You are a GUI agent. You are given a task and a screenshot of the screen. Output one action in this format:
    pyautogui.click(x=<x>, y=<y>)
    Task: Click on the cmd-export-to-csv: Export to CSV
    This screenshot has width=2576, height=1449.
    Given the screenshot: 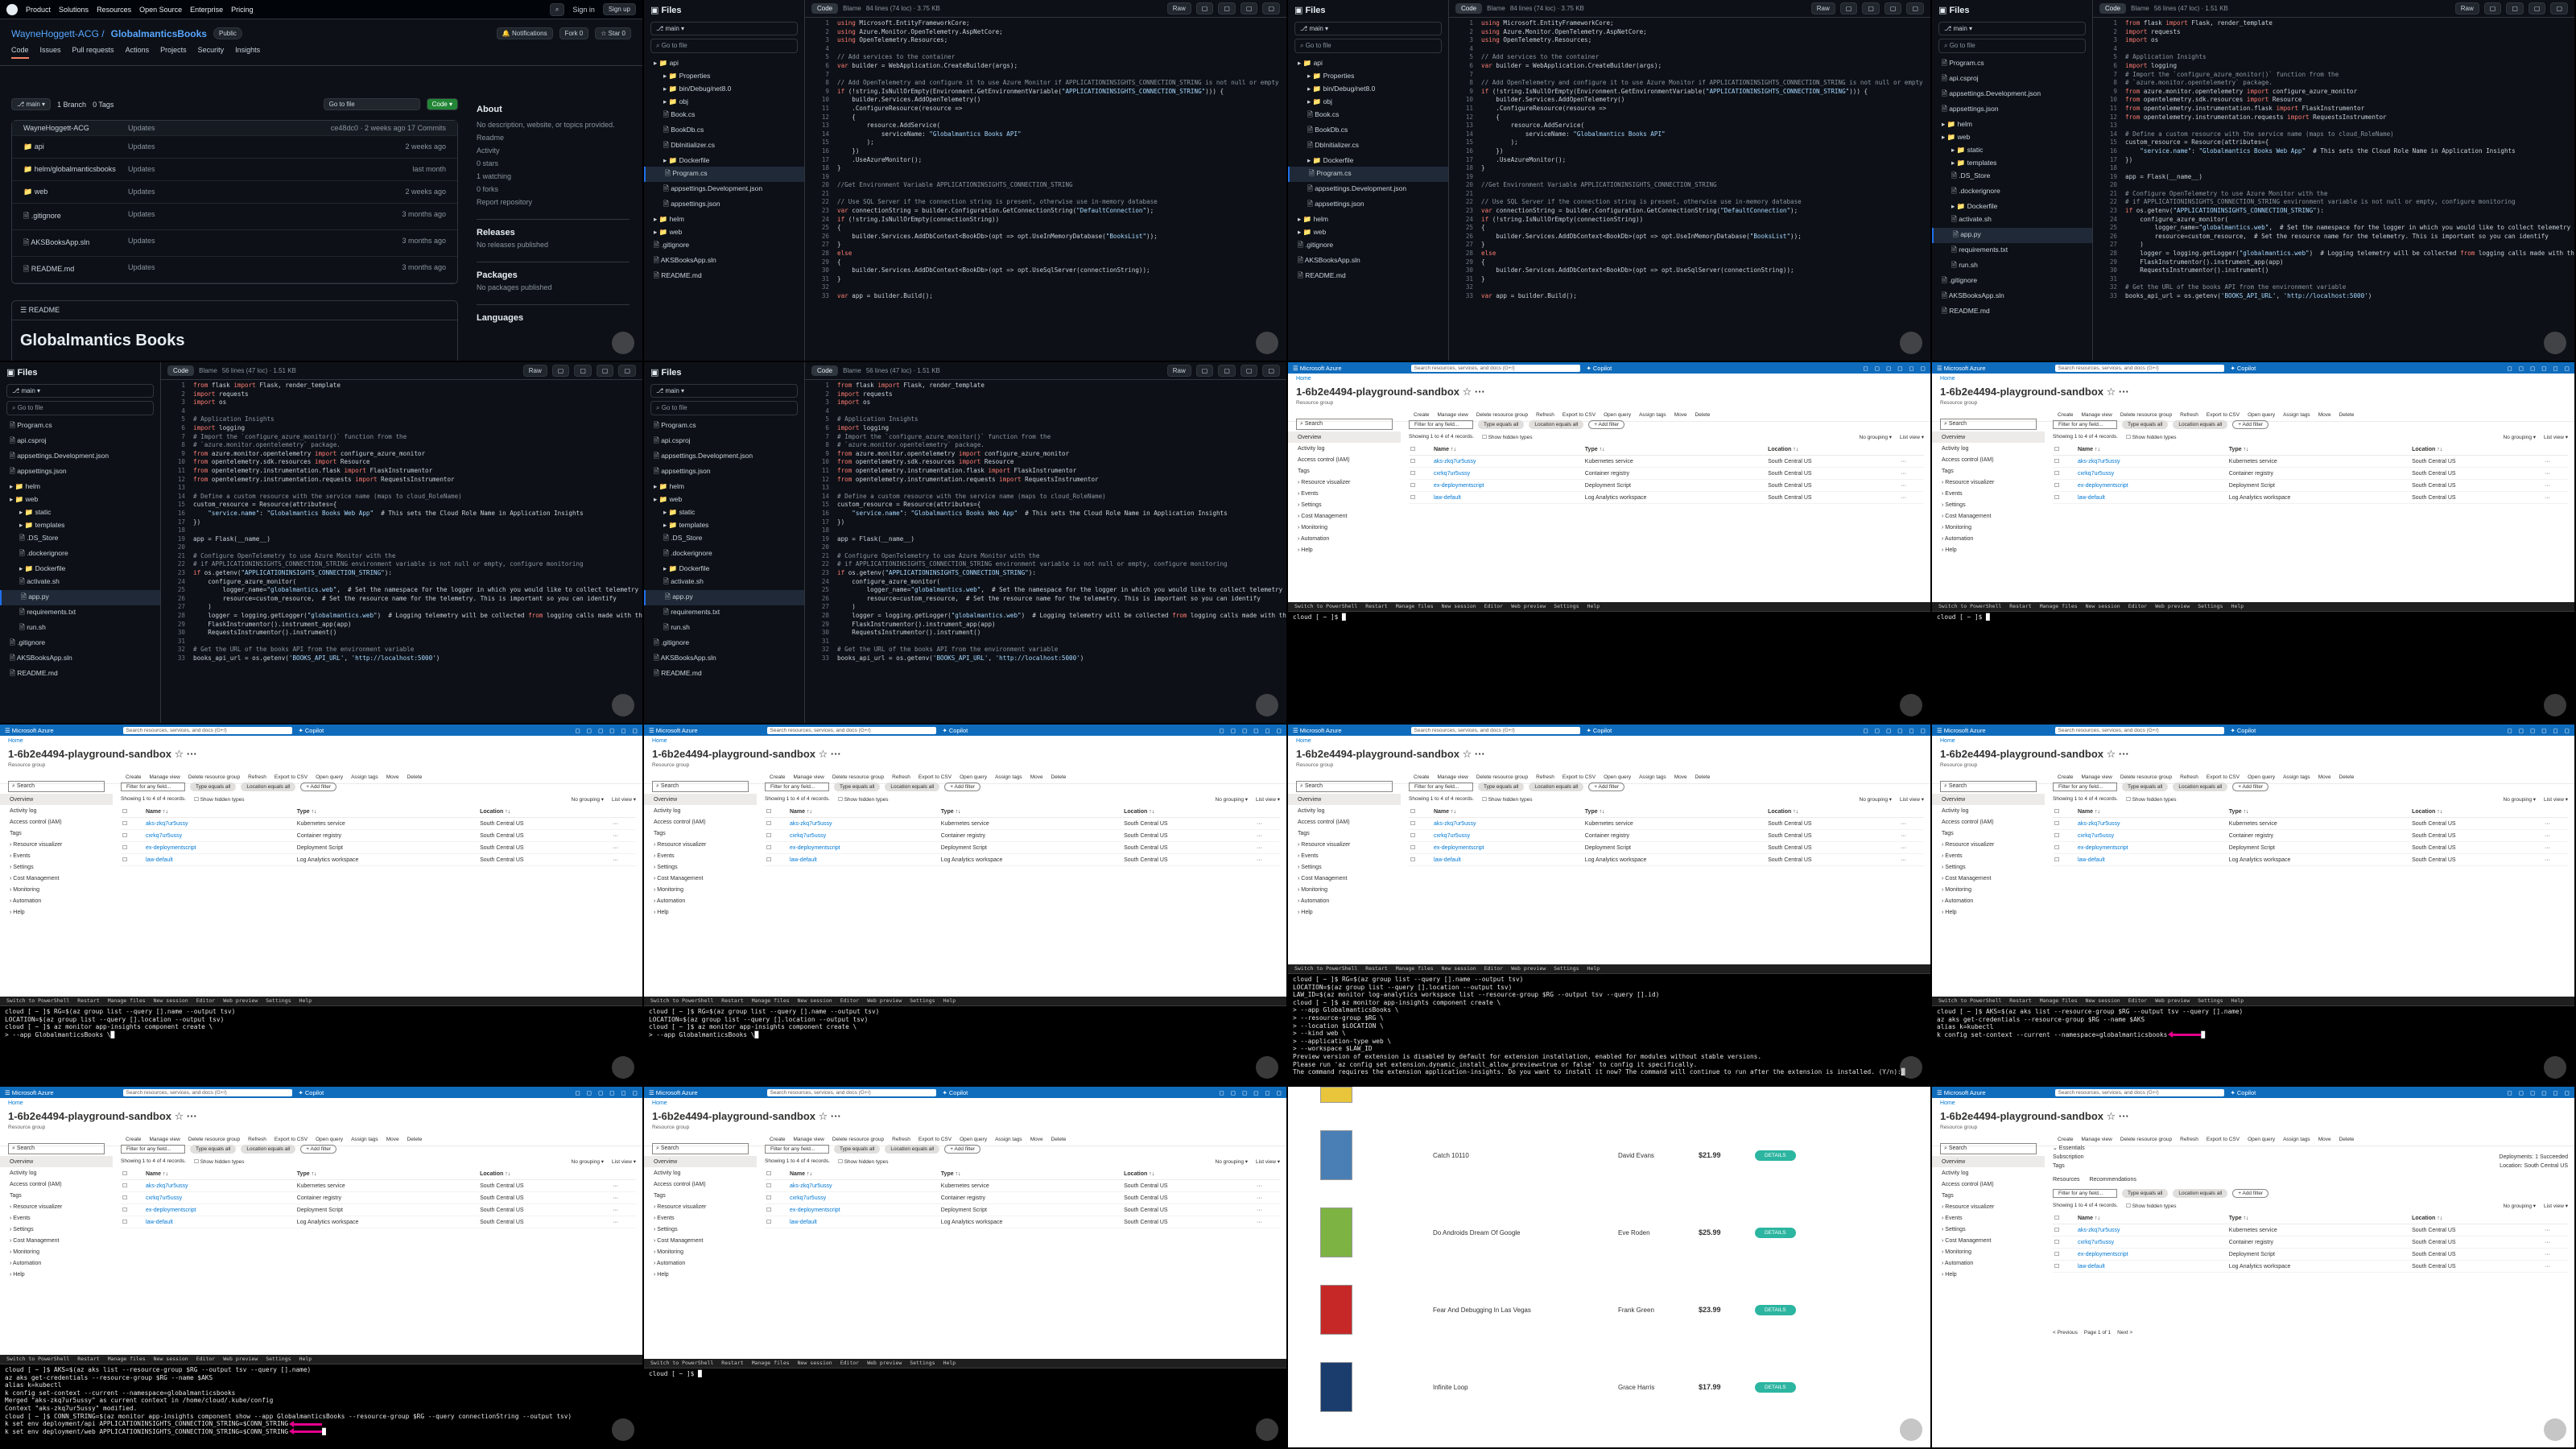 What is the action you would take?
    pyautogui.click(x=2223, y=1139)
    